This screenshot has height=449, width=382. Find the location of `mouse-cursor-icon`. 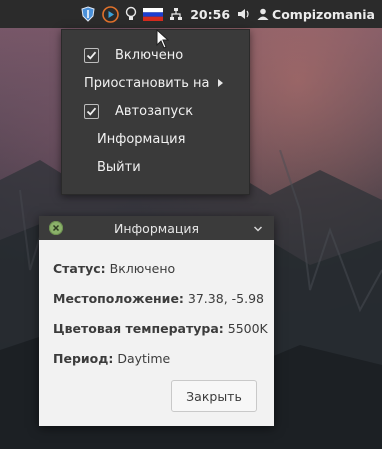

mouse-cursor-icon is located at coordinates (163, 39).